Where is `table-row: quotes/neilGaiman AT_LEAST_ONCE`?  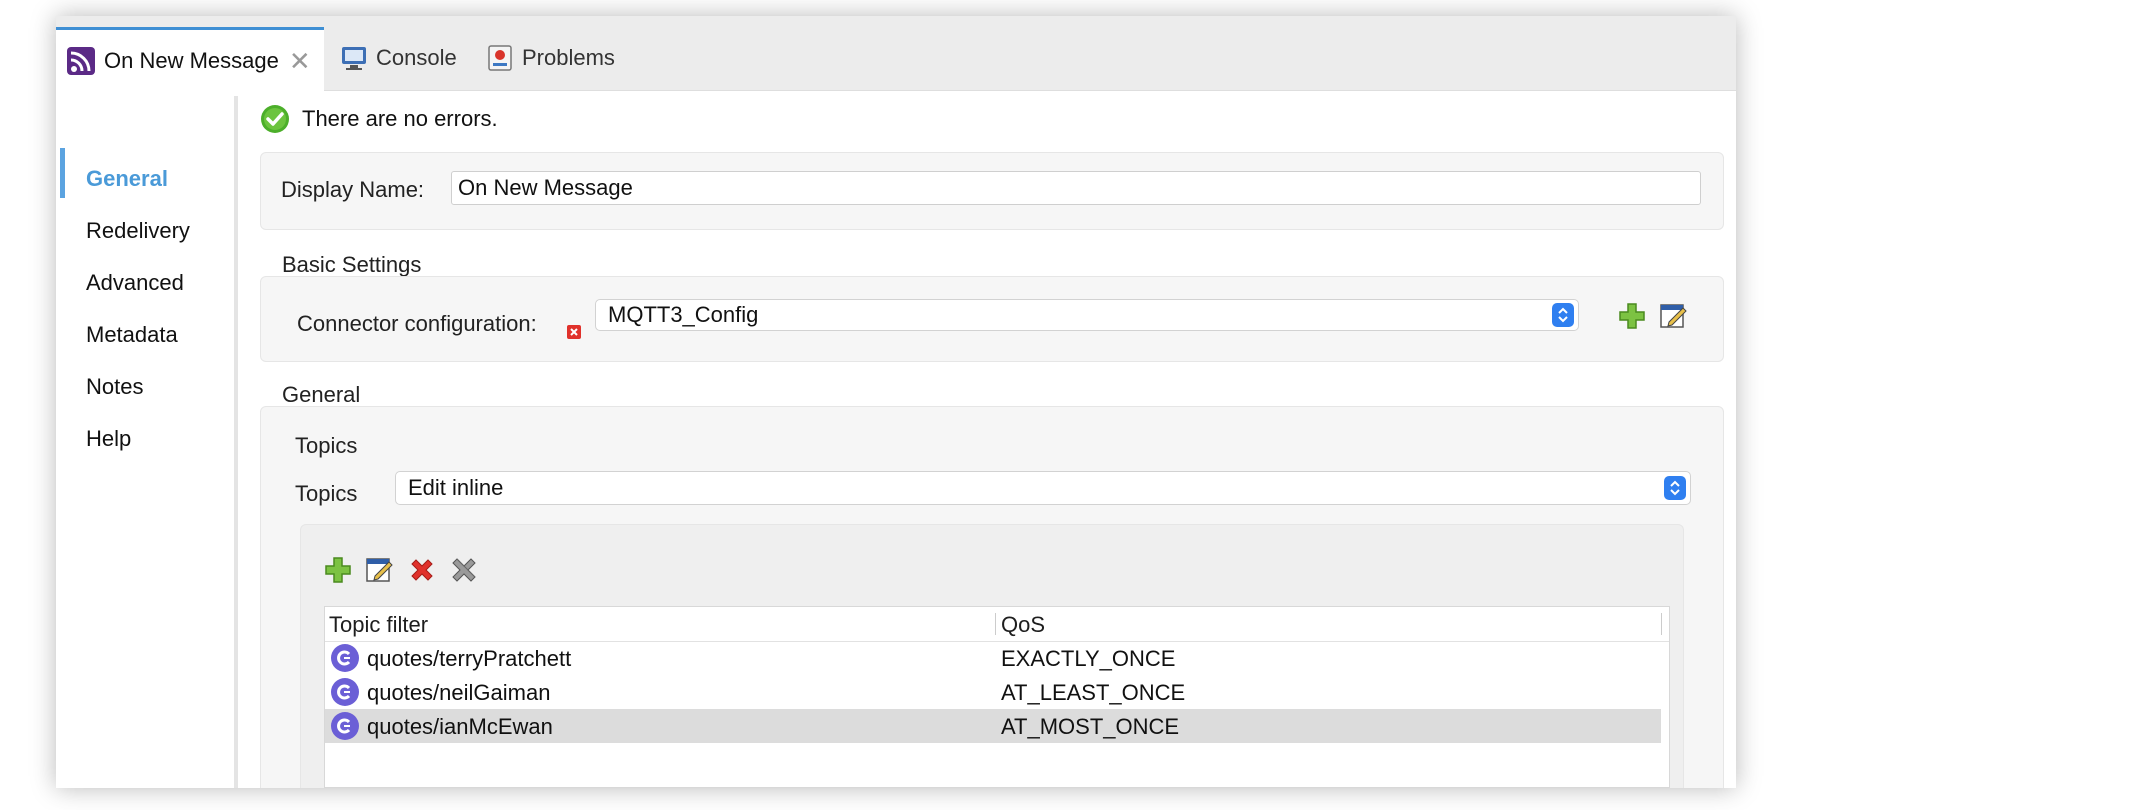 table-row: quotes/neilGaiman AT_LEAST_ONCE is located at coordinates (993, 692).